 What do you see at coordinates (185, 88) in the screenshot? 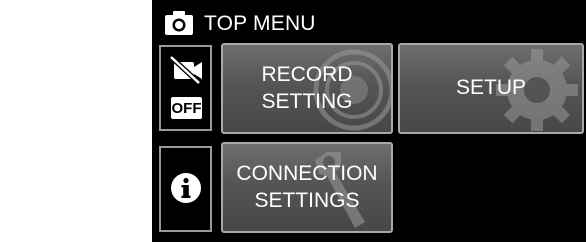
I see `video-off-toggle: OFF` at bounding box center [185, 88].